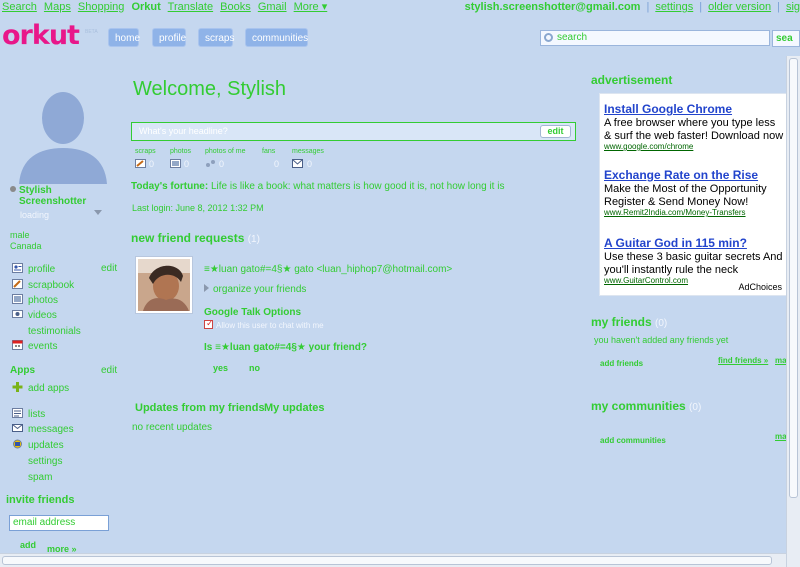 The height and width of the screenshot is (567, 800). Describe the element at coordinates (781, 436) in the screenshot. I see `communities-more-link: ma` at that location.